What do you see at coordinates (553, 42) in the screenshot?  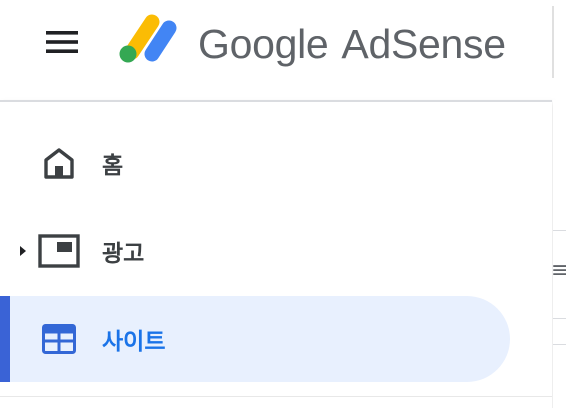 I see `header-divider` at bounding box center [553, 42].